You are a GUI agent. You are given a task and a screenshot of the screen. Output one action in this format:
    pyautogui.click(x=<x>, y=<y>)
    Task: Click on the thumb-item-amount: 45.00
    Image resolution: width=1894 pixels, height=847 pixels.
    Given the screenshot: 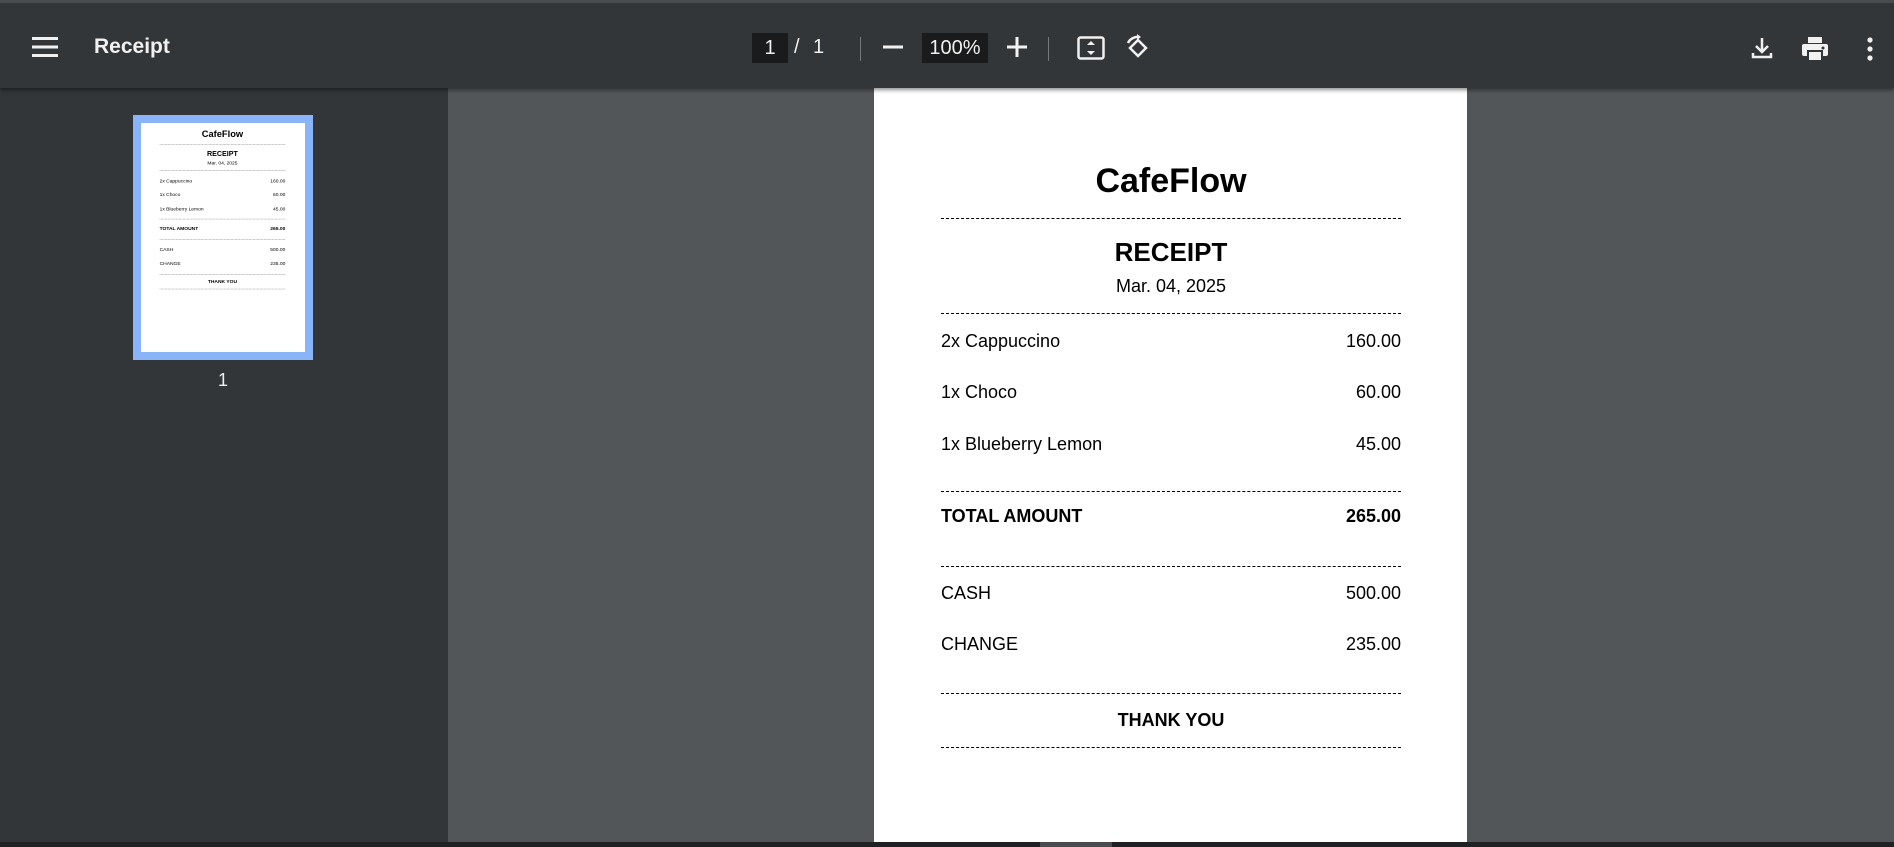 What is the action you would take?
    pyautogui.click(x=279, y=209)
    